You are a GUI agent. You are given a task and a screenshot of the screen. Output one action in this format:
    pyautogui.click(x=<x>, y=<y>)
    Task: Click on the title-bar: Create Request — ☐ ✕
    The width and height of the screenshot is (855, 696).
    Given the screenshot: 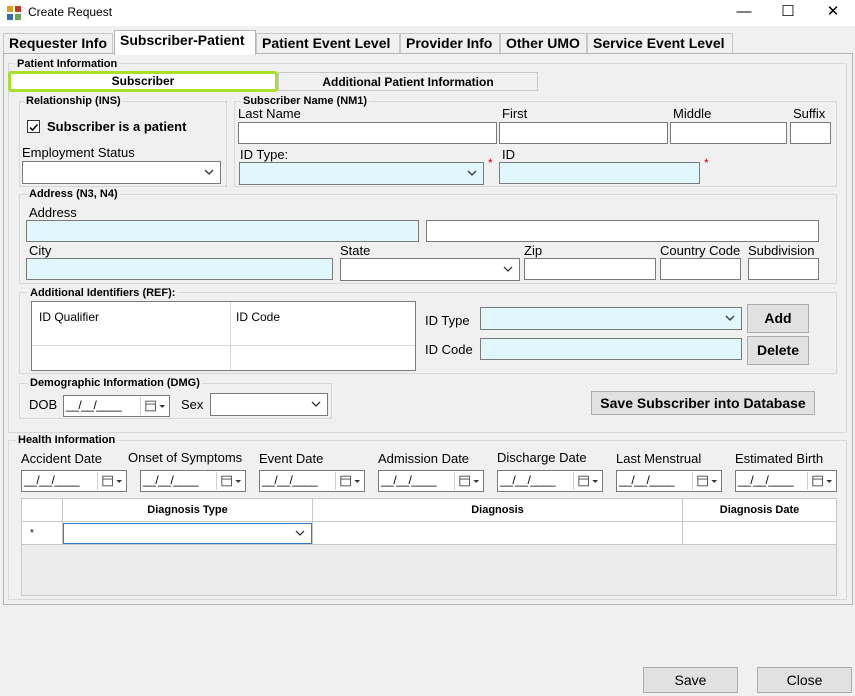 What is the action you would take?
    pyautogui.click(x=427, y=13)
    